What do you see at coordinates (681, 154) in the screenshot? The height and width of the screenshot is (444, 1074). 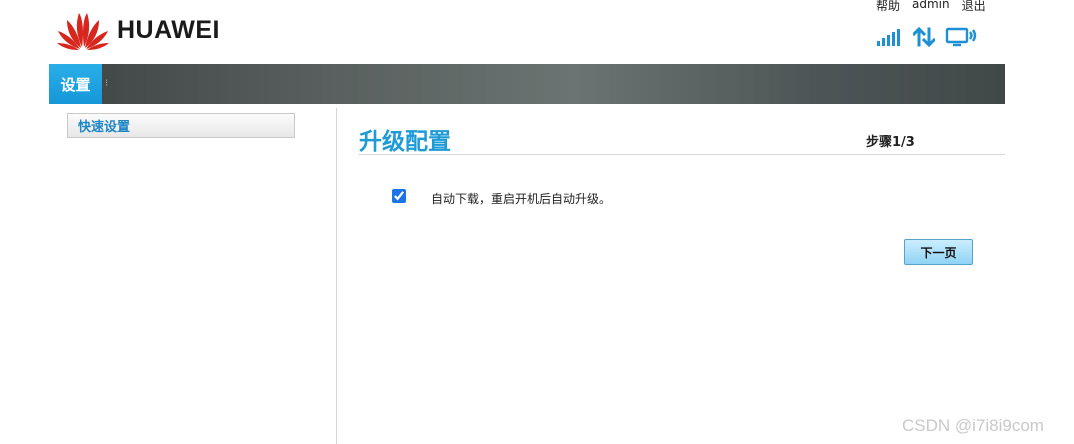 I see `title-divider` at bounding box center [681, 154].